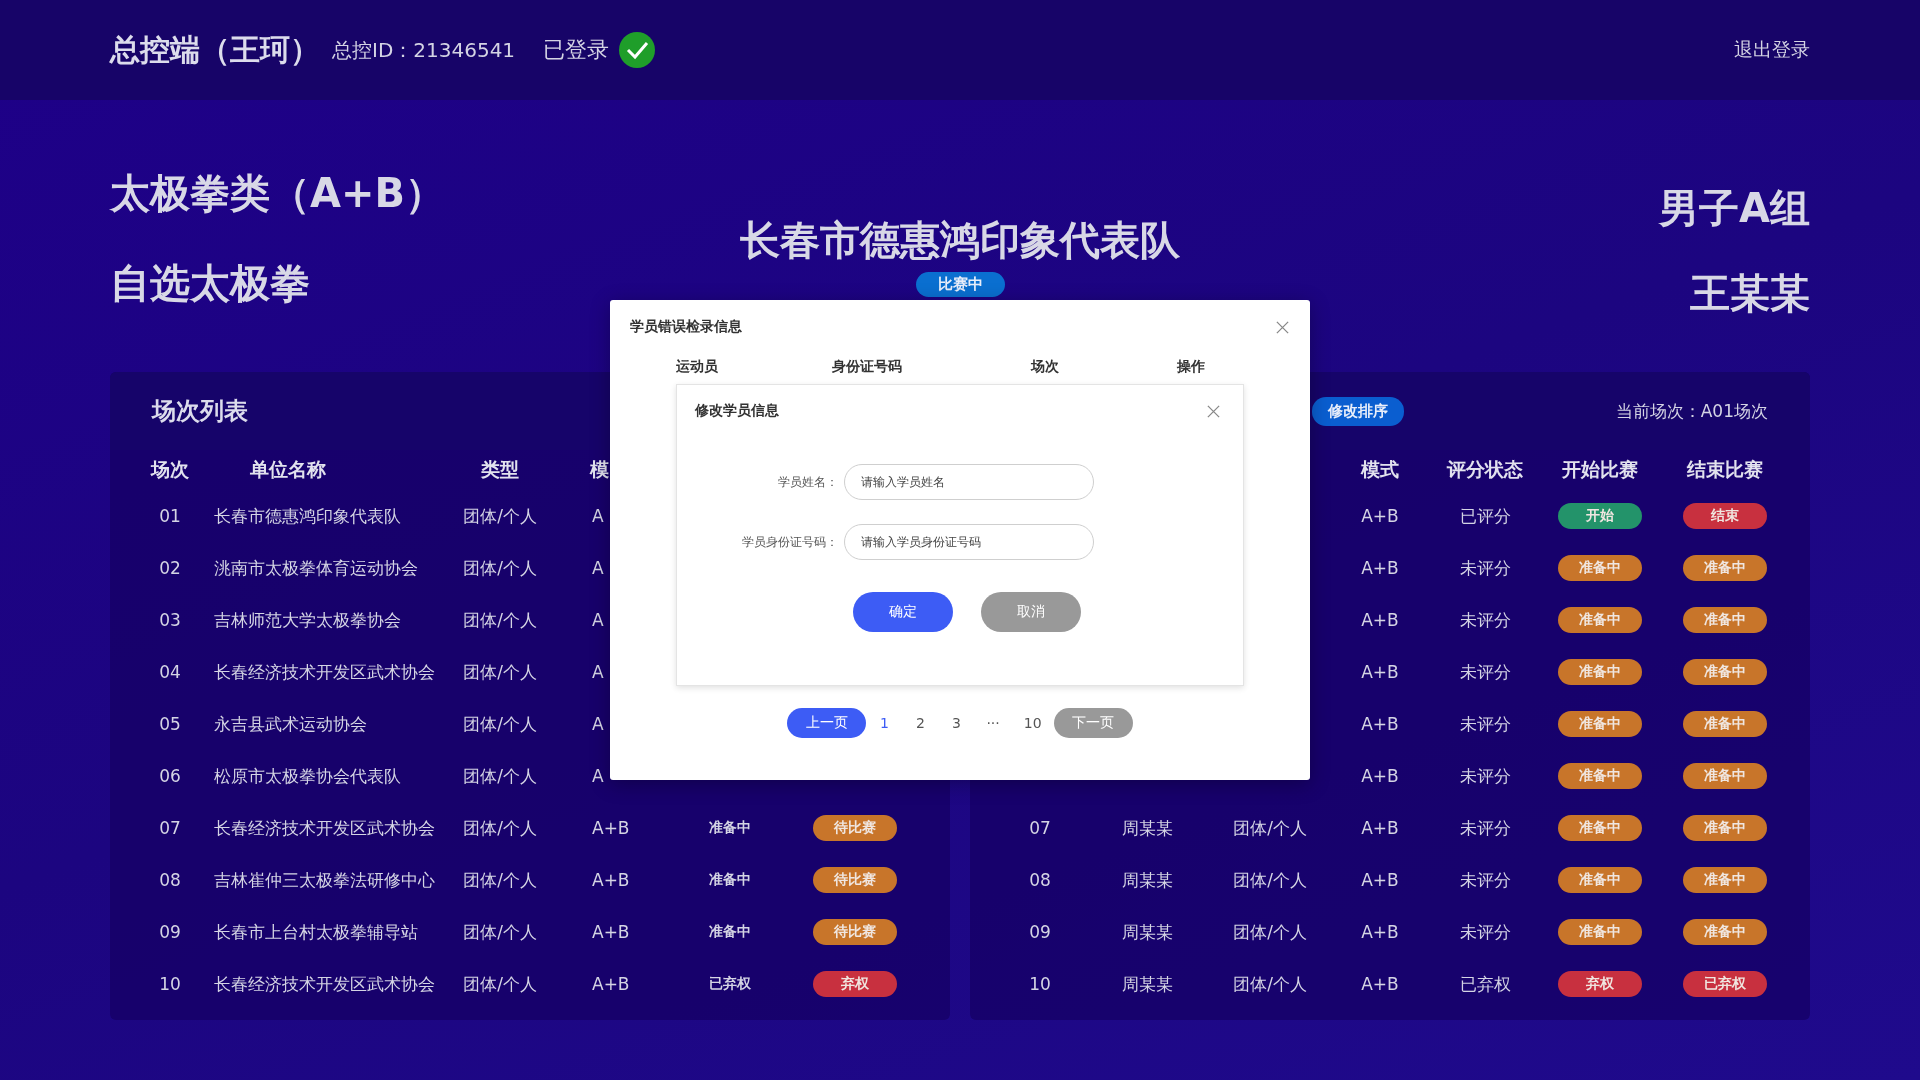 The width and height of the screenshot is (1920, 1080). Describe the element at coordinates (169, 469) in the screenshot. I see `column-header: 场次` at that location.